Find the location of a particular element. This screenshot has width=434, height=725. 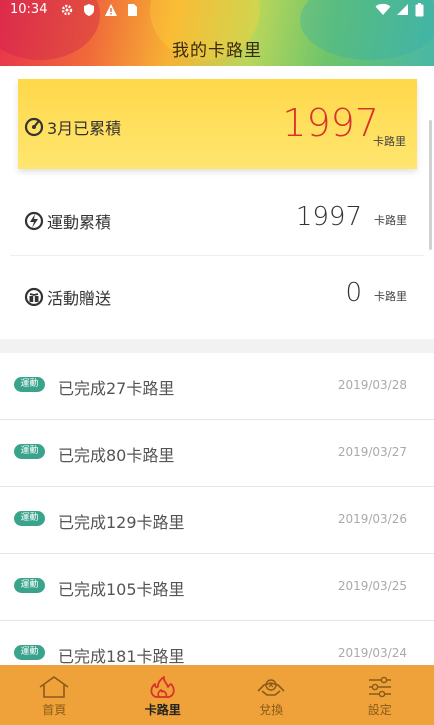

flame-icon is located at coordinates (162, 687).